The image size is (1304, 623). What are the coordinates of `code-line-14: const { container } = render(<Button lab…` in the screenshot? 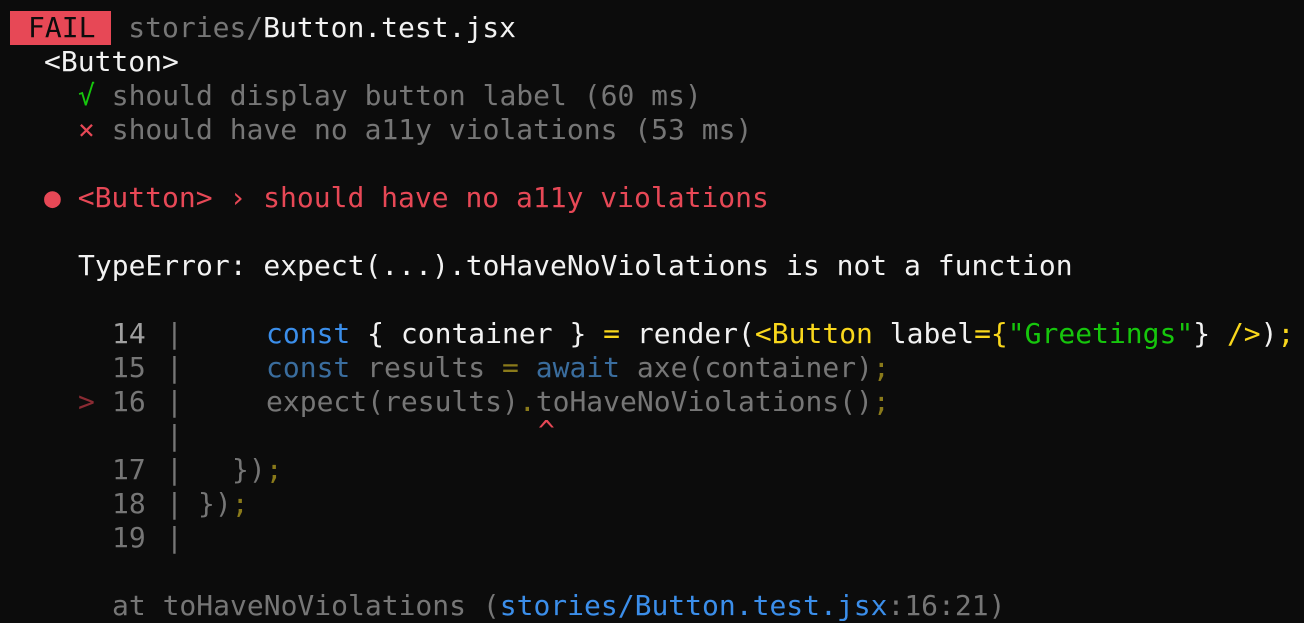 It's located at (780, 333).